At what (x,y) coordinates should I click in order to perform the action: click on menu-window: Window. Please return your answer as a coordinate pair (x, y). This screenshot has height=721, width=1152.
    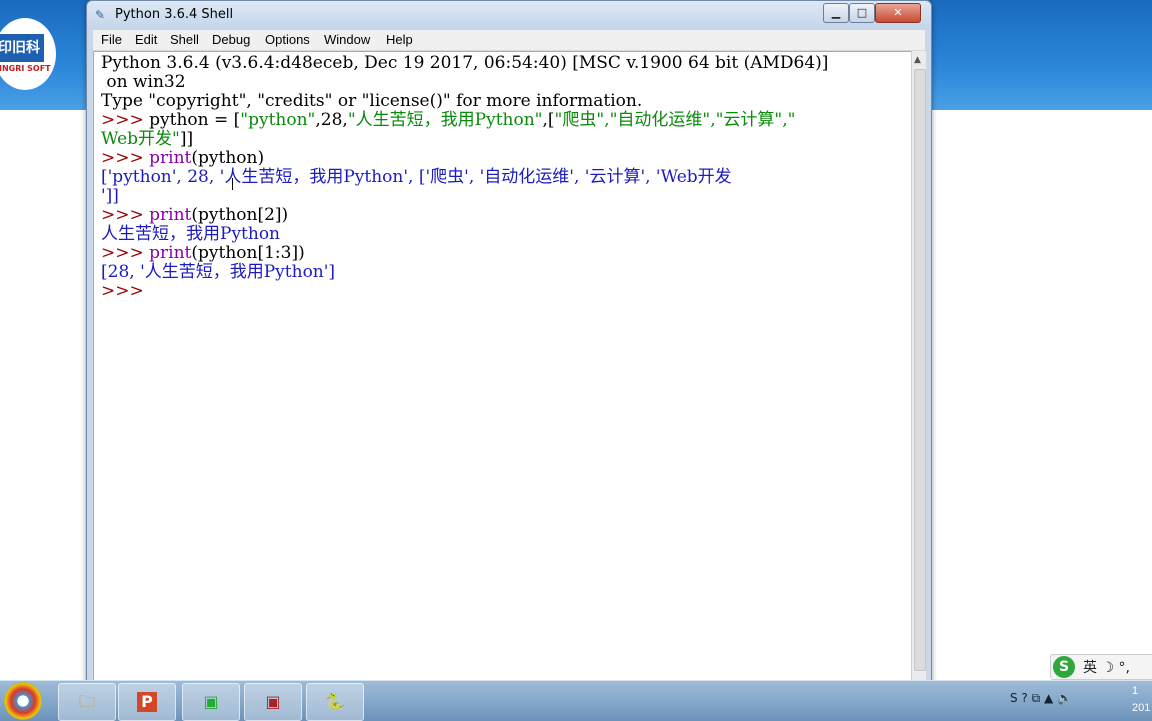
    Looking at the image, I should click on (347, 39).